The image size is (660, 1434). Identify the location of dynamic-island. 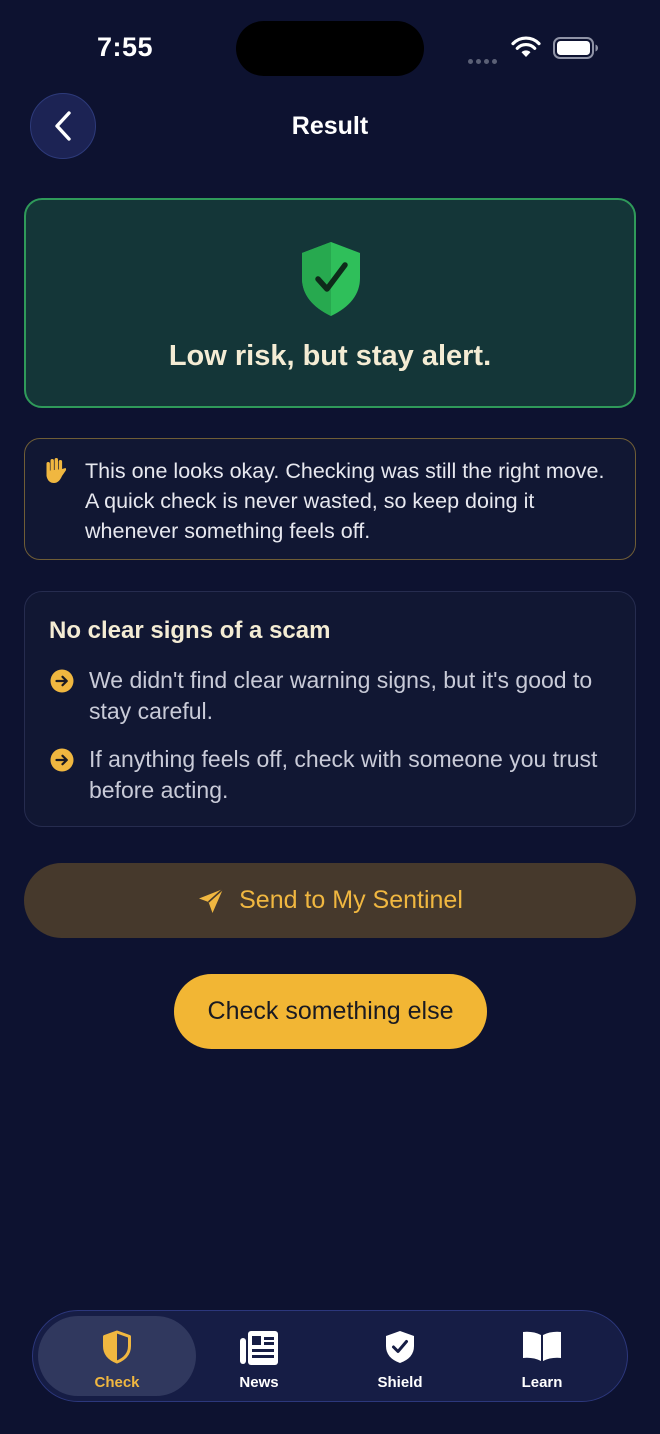
(330, 48).